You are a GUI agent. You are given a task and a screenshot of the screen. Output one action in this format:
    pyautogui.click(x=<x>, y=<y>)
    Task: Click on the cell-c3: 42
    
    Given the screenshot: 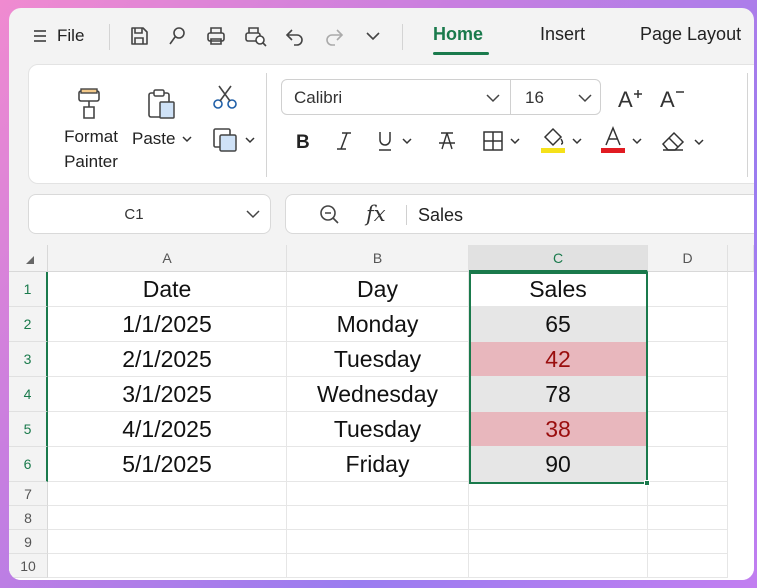 What is the action you would take?
    pyautogui.click(x=558, y=359)
    